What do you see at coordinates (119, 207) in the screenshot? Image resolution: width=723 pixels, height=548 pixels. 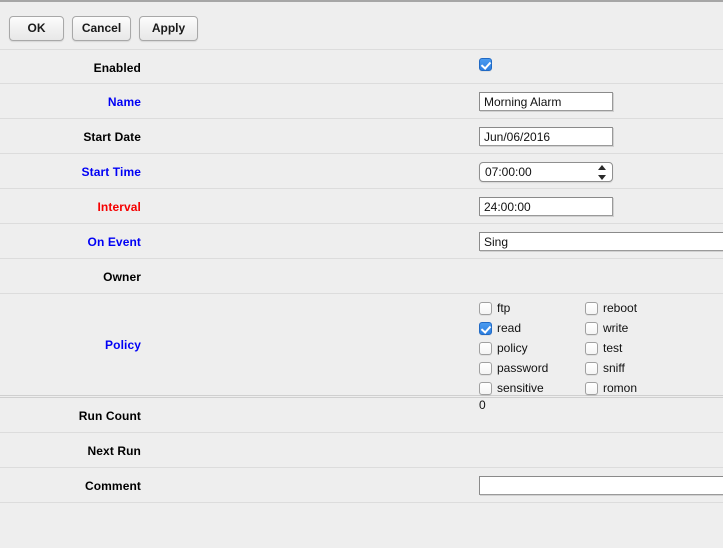 I see `label-interval: Interval` at bounding box center [119, 207].